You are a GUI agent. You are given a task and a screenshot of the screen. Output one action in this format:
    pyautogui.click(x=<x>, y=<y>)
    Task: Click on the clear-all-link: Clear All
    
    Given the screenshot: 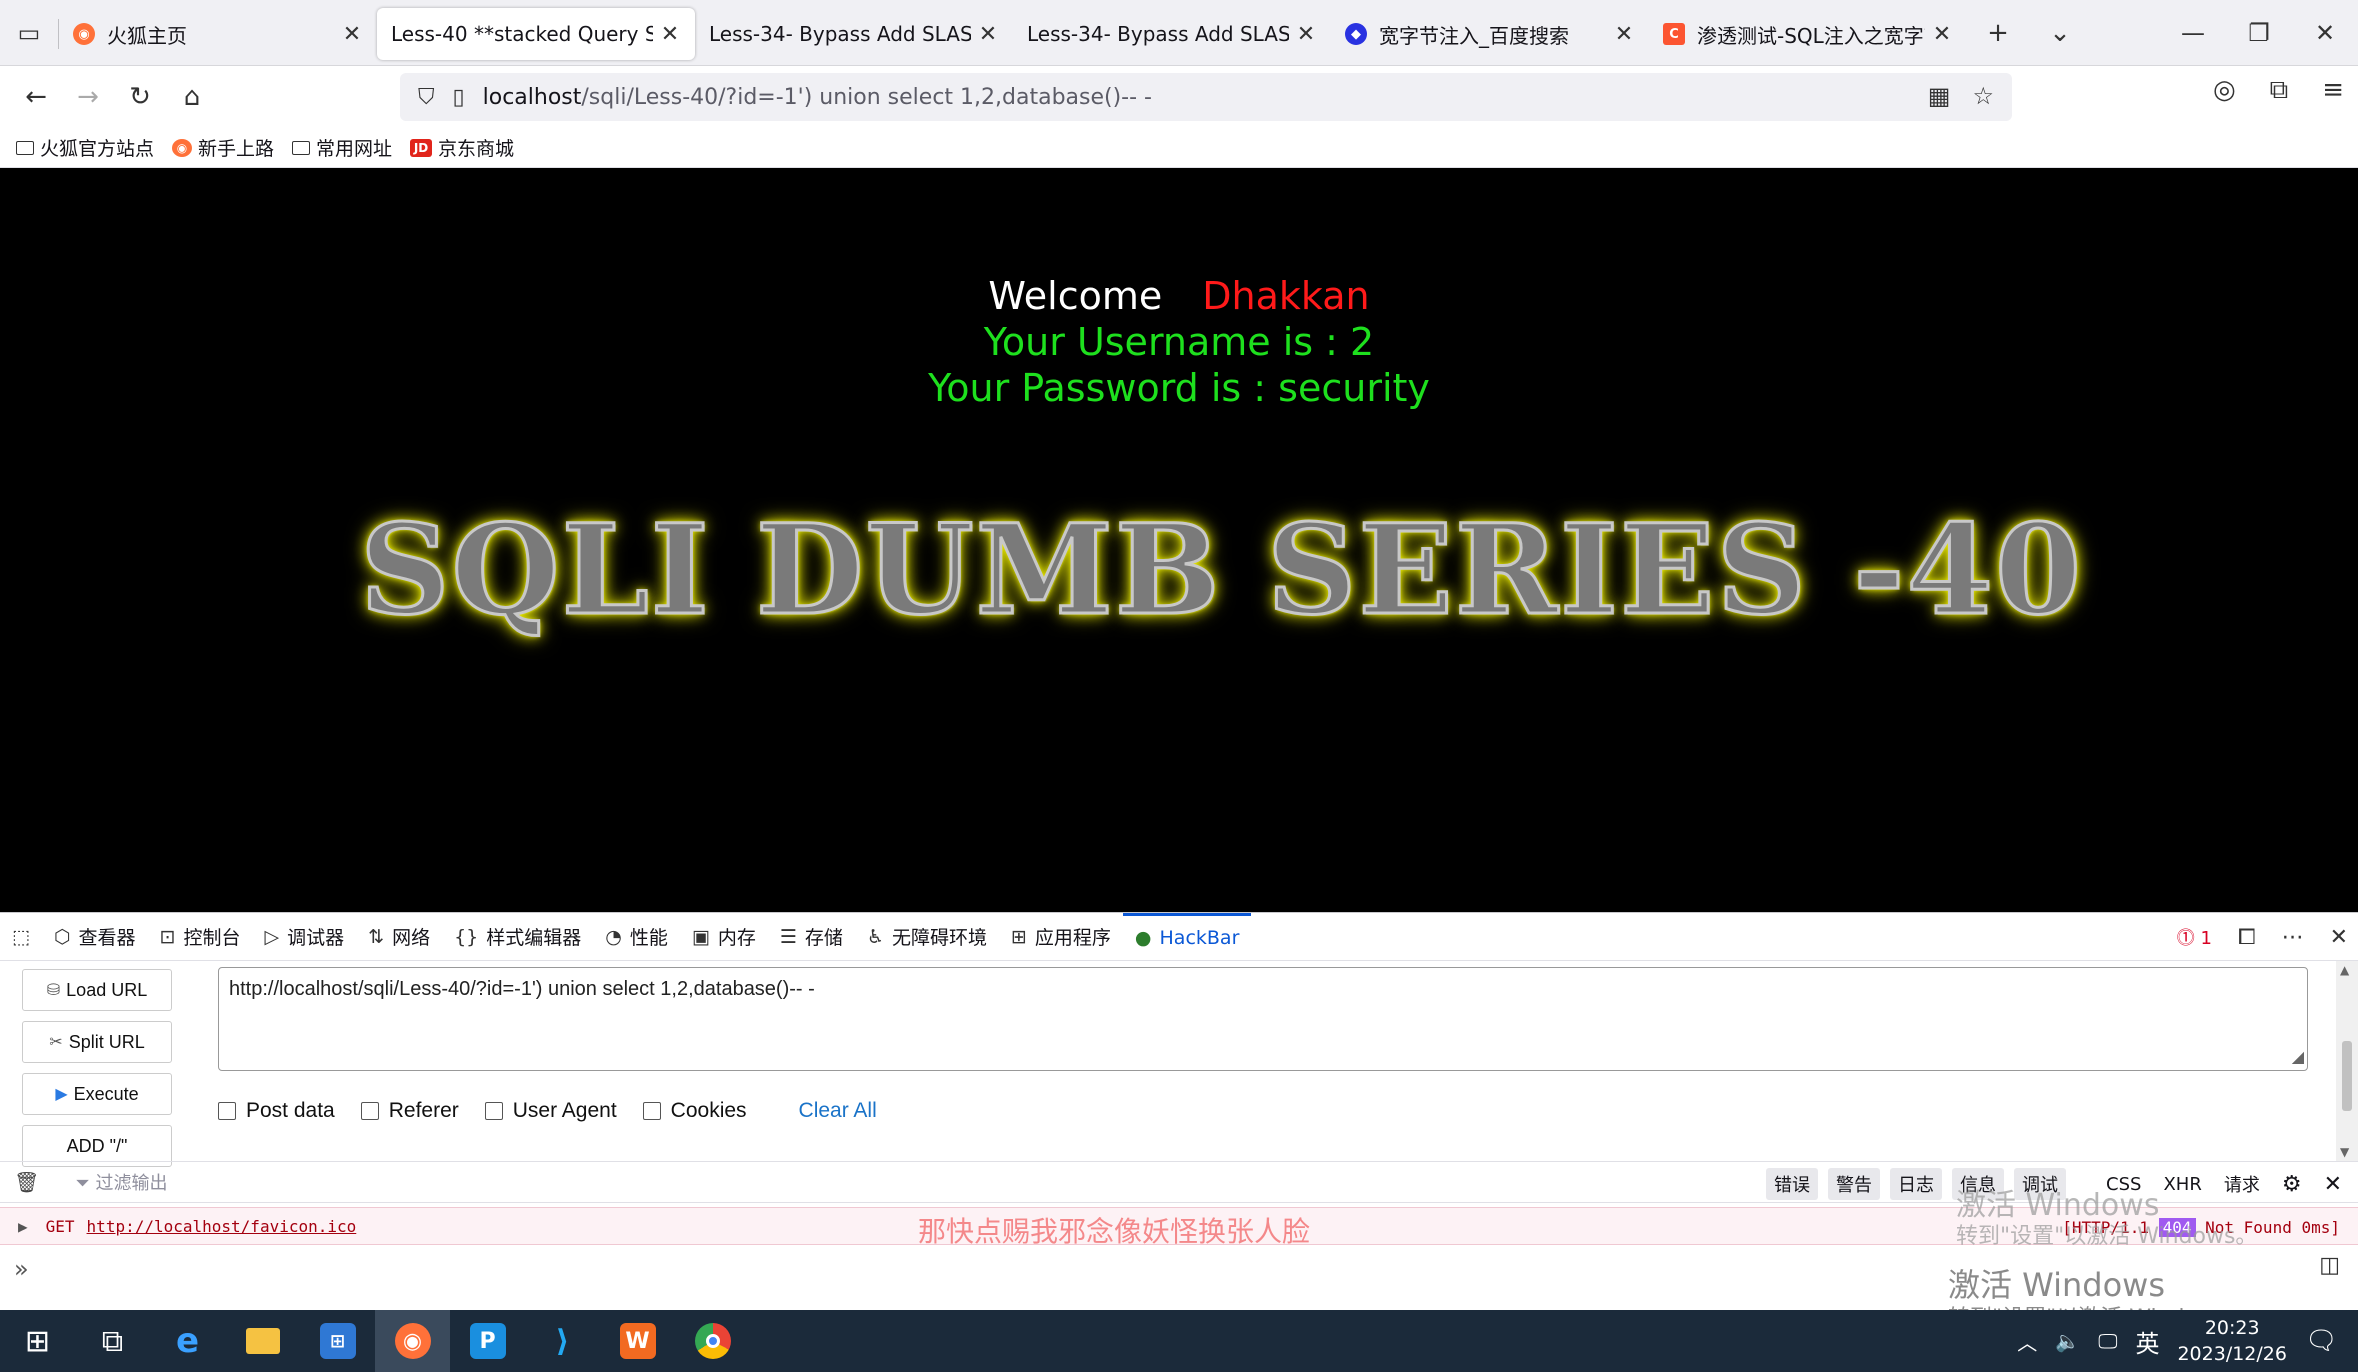 What is the action you would take?
    pyautogui.click(x=838, y=1111)
    